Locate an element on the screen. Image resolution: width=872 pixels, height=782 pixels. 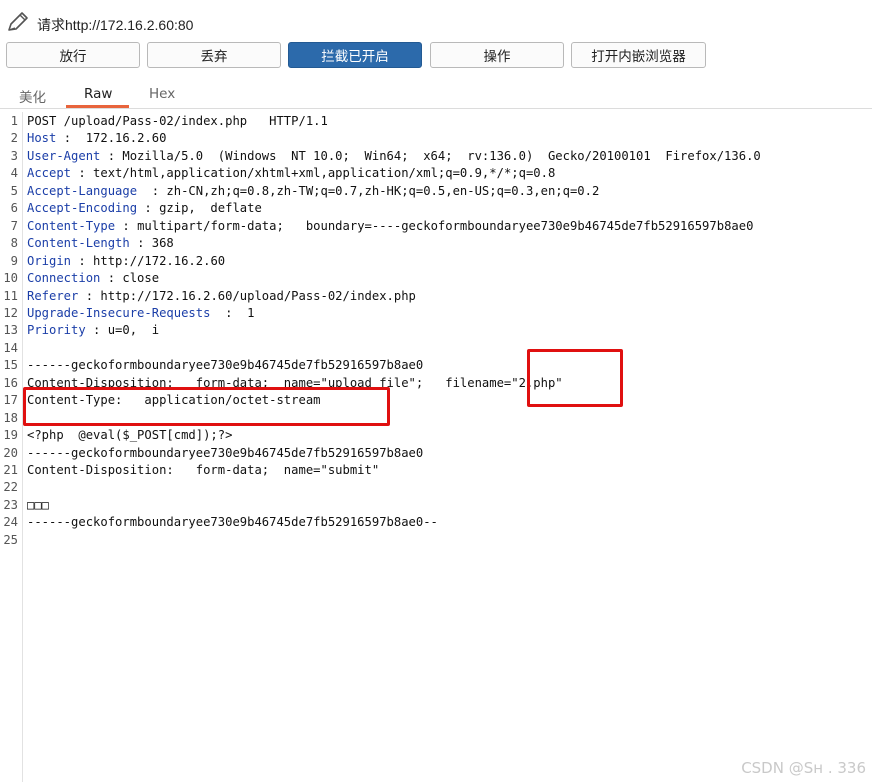
line-number: 5 is located at coordinates (14, 190).